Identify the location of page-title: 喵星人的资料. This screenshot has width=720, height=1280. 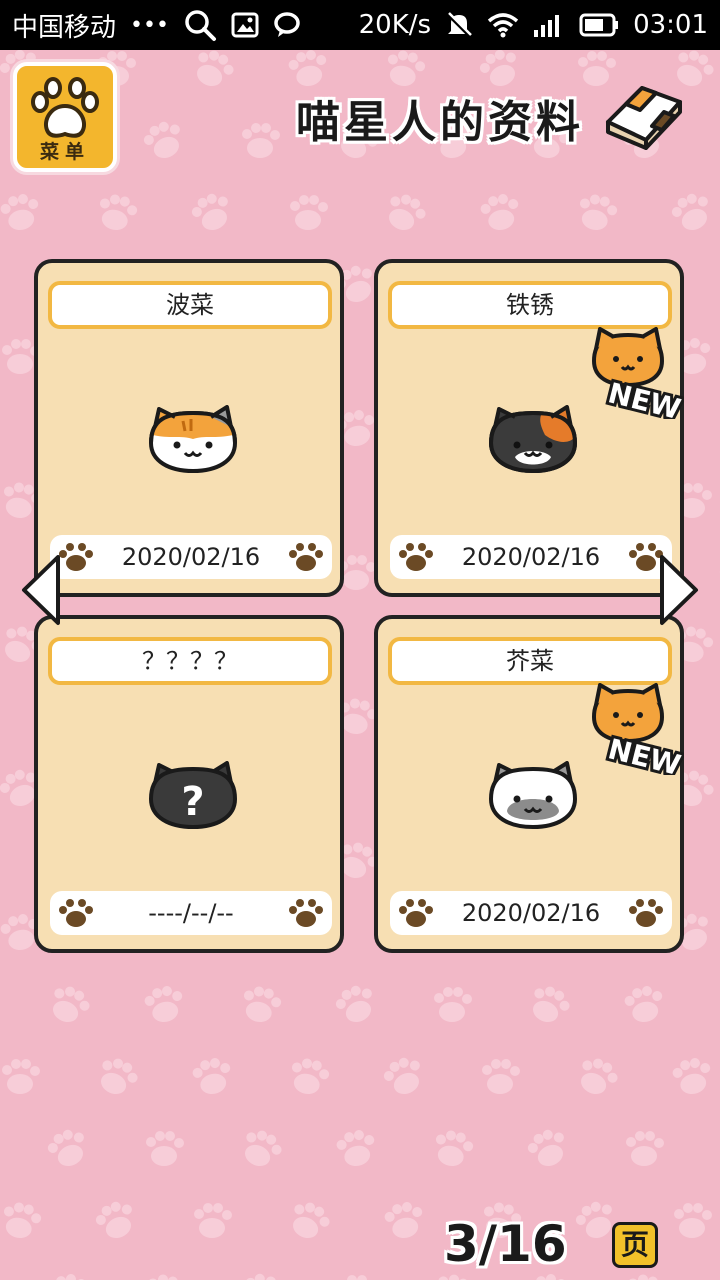
(440, 122).